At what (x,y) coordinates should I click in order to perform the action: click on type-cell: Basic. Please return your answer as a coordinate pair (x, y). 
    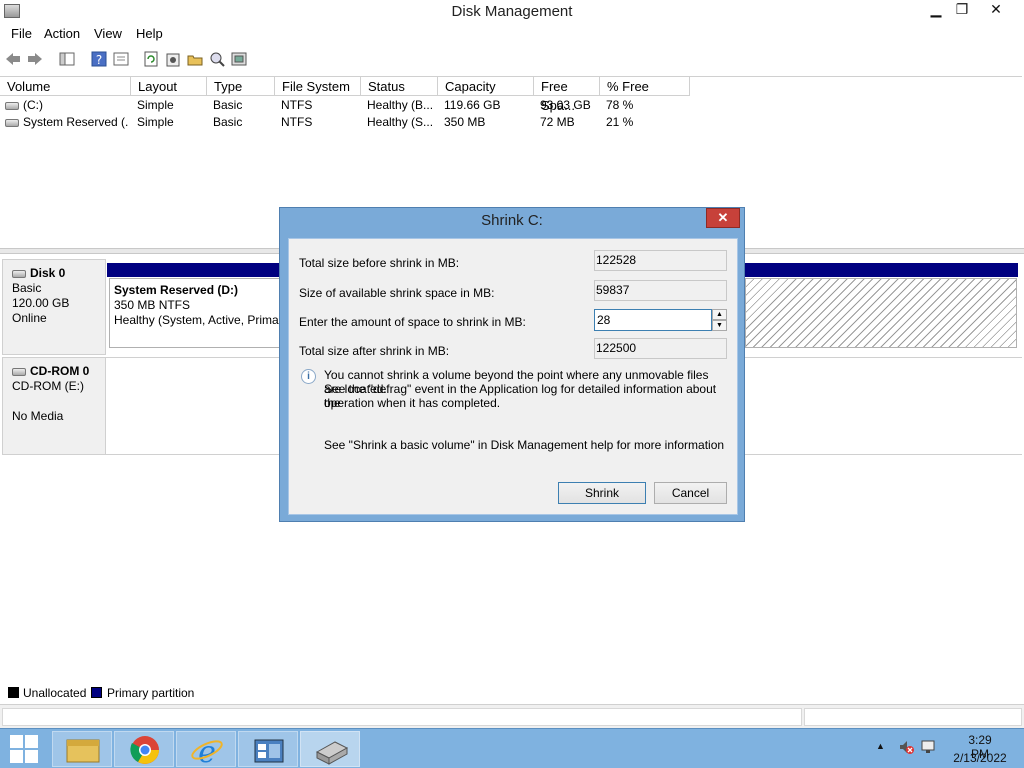
    Looking at the image, I should click on (228, 105).